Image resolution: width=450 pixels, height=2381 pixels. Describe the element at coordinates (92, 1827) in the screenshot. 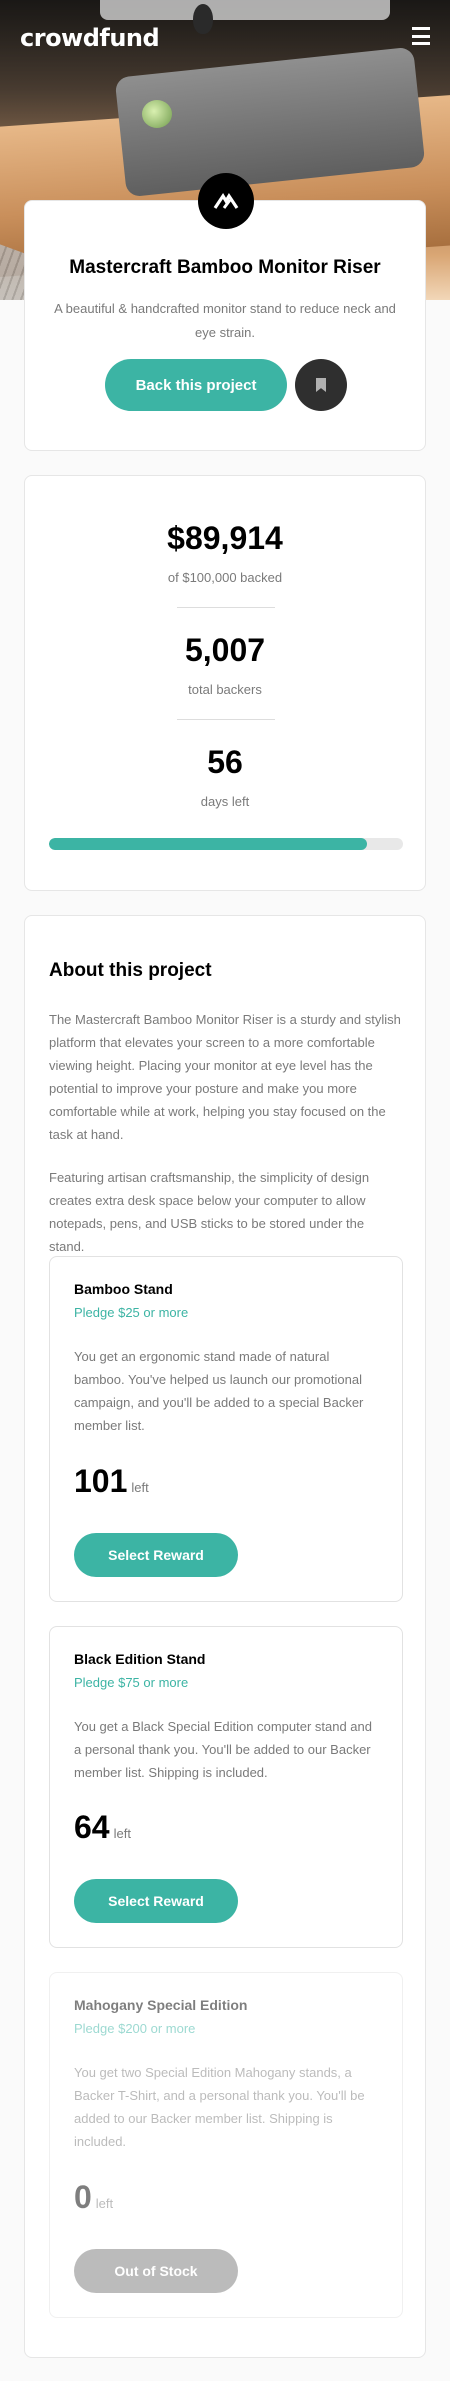

I see `pledge-count: 64` at that location.